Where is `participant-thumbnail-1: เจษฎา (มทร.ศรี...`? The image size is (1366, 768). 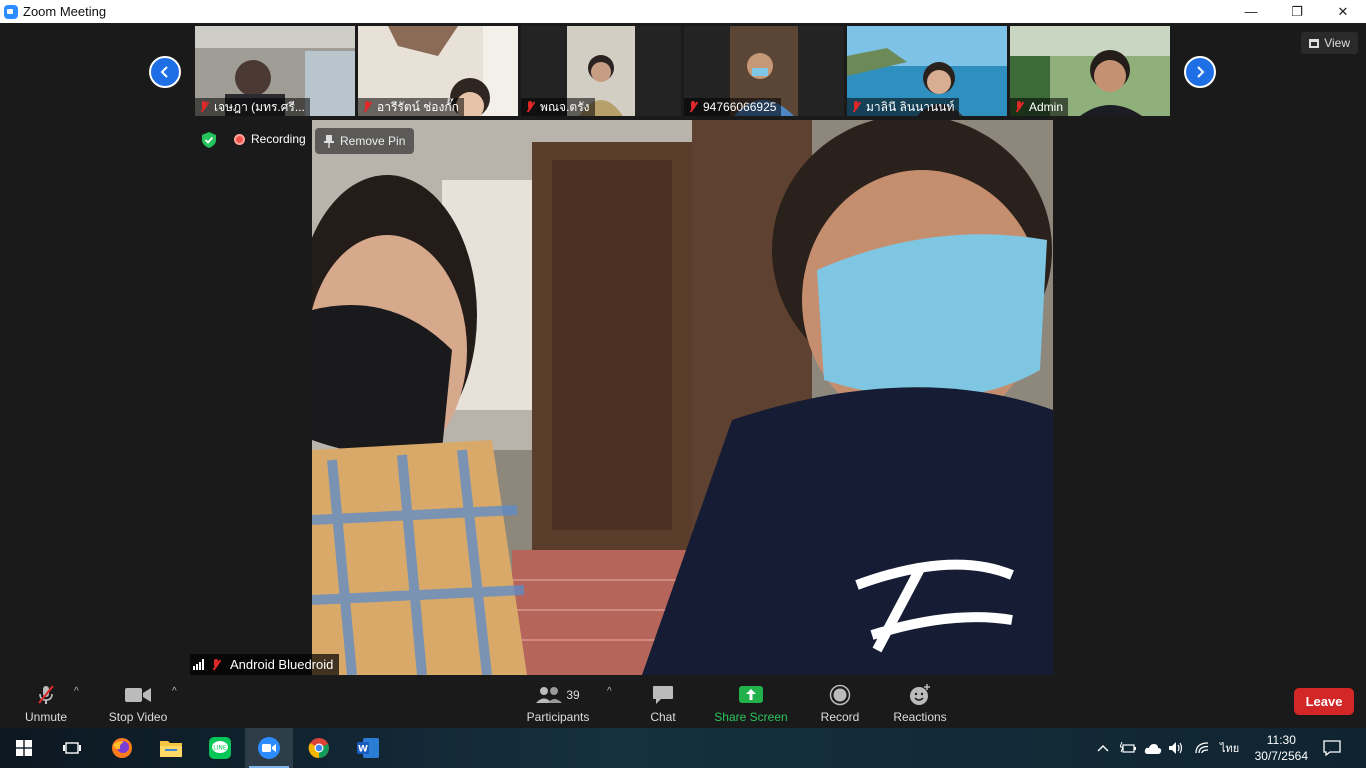
participant-thumbnail-1: เจษฎา (มทร.ศรี... is located at coordinates (275, 71).